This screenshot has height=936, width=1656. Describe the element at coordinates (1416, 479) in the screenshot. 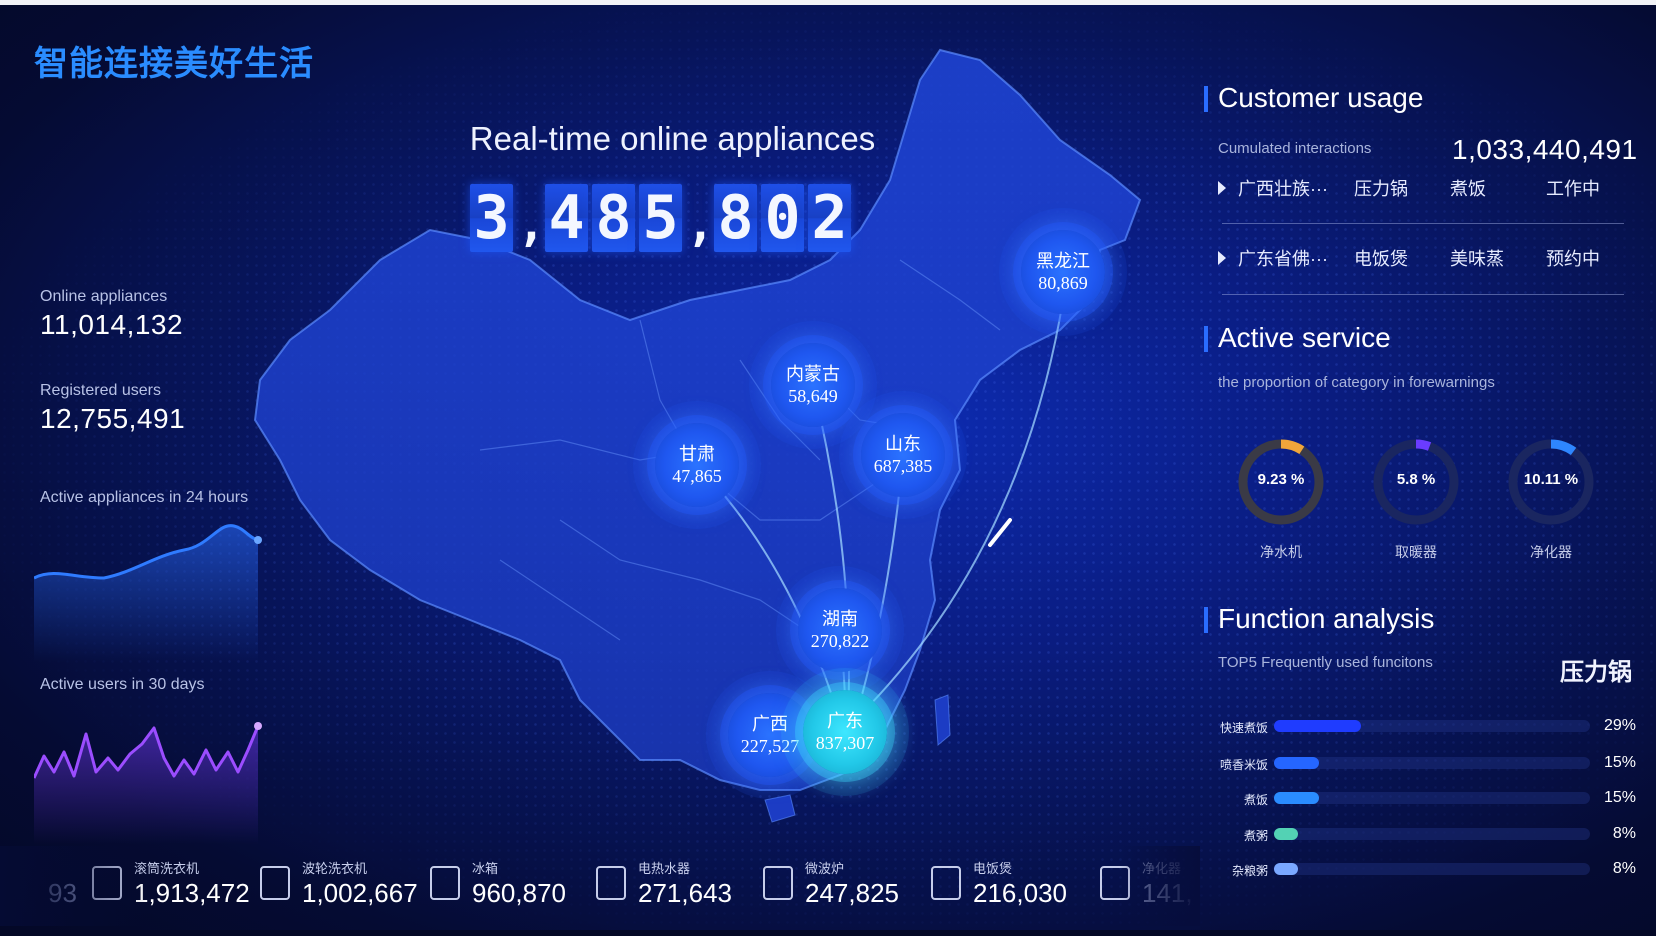

I see `donut-value: 5.8 %` at that location.